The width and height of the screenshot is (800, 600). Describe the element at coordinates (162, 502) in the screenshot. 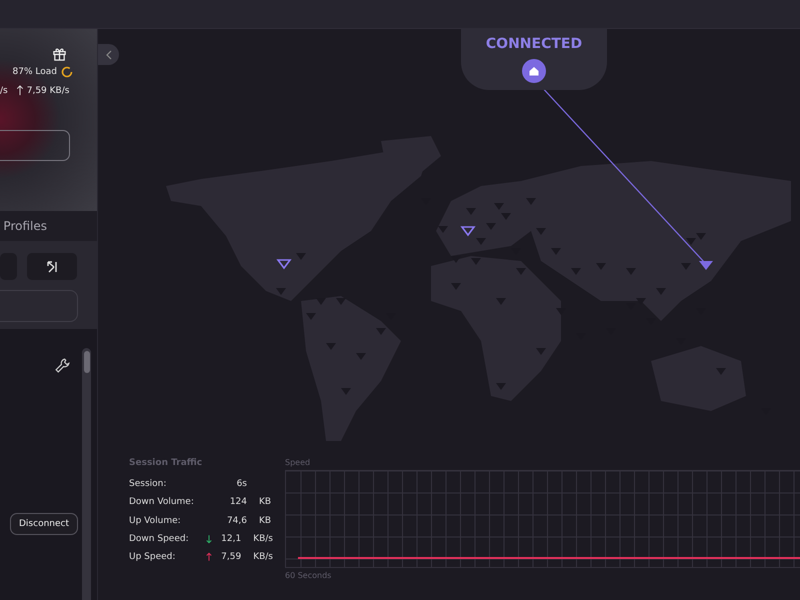

I see `stat-label: Down Volume:` at that location.